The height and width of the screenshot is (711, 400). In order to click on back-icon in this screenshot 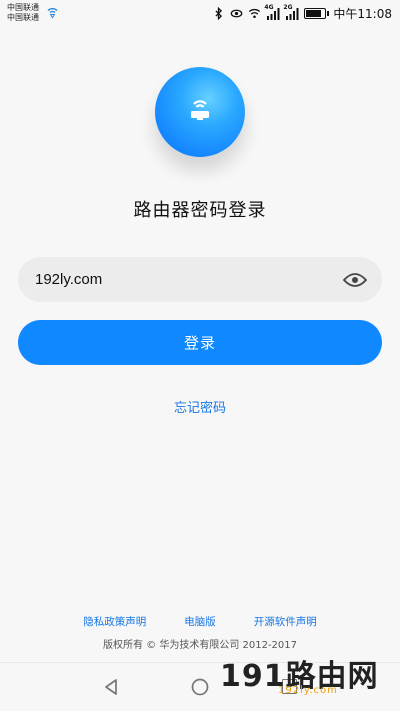, I will do `click(111, 687)`.